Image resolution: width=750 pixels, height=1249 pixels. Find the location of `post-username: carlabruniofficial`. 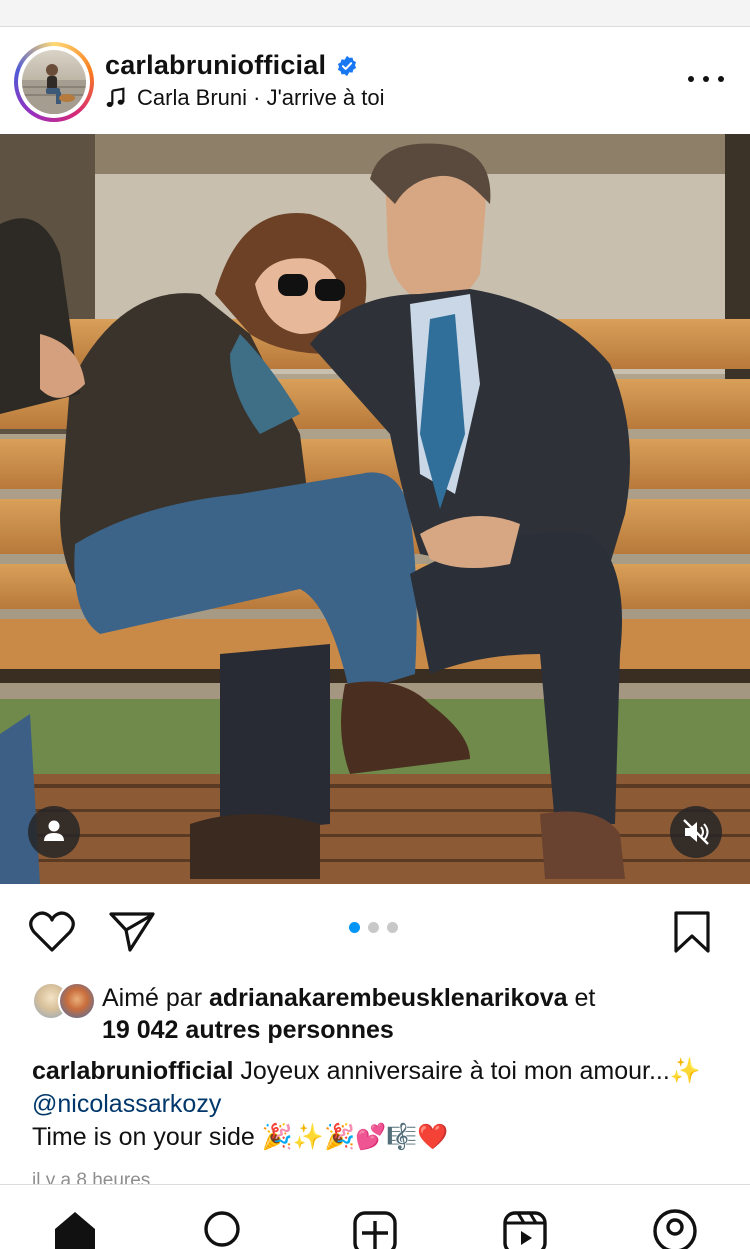

post-username: carlabruniofficial is located at coordinates (215, 65).